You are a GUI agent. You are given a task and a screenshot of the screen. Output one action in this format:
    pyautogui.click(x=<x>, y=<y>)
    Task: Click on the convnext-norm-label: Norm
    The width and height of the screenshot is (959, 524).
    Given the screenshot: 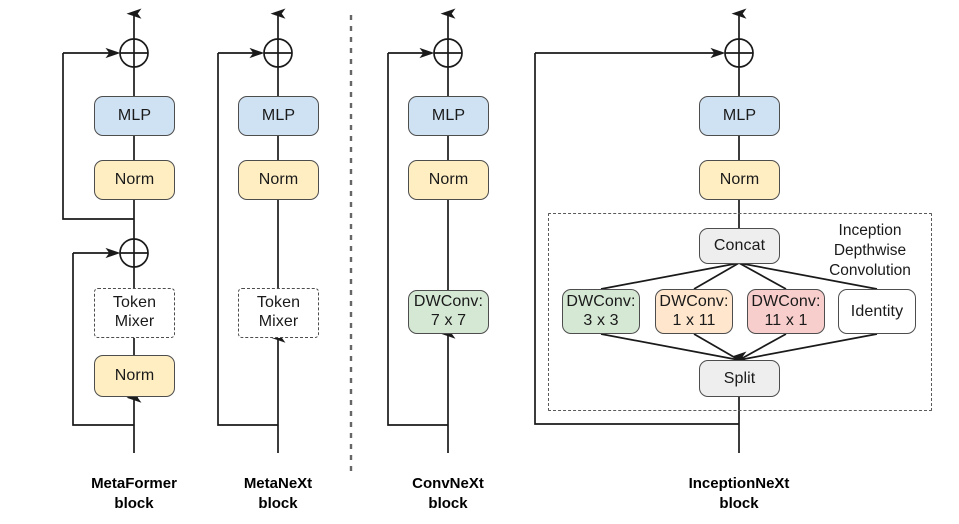 What is the action you would take?
    pyautogui.click(x=448, y=180)
    